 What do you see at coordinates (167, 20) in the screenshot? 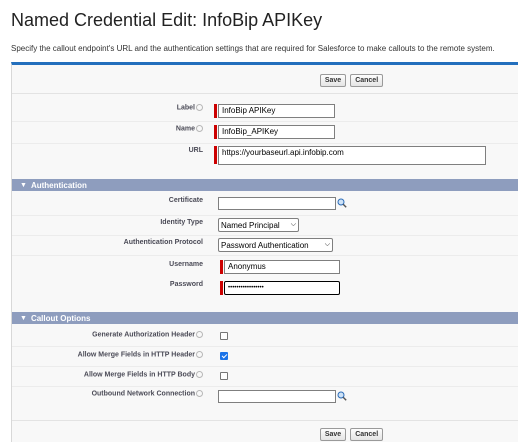
I see `page-title: Named Credential Edit: InfoBip APIKey` at bounding box center [167, 20].